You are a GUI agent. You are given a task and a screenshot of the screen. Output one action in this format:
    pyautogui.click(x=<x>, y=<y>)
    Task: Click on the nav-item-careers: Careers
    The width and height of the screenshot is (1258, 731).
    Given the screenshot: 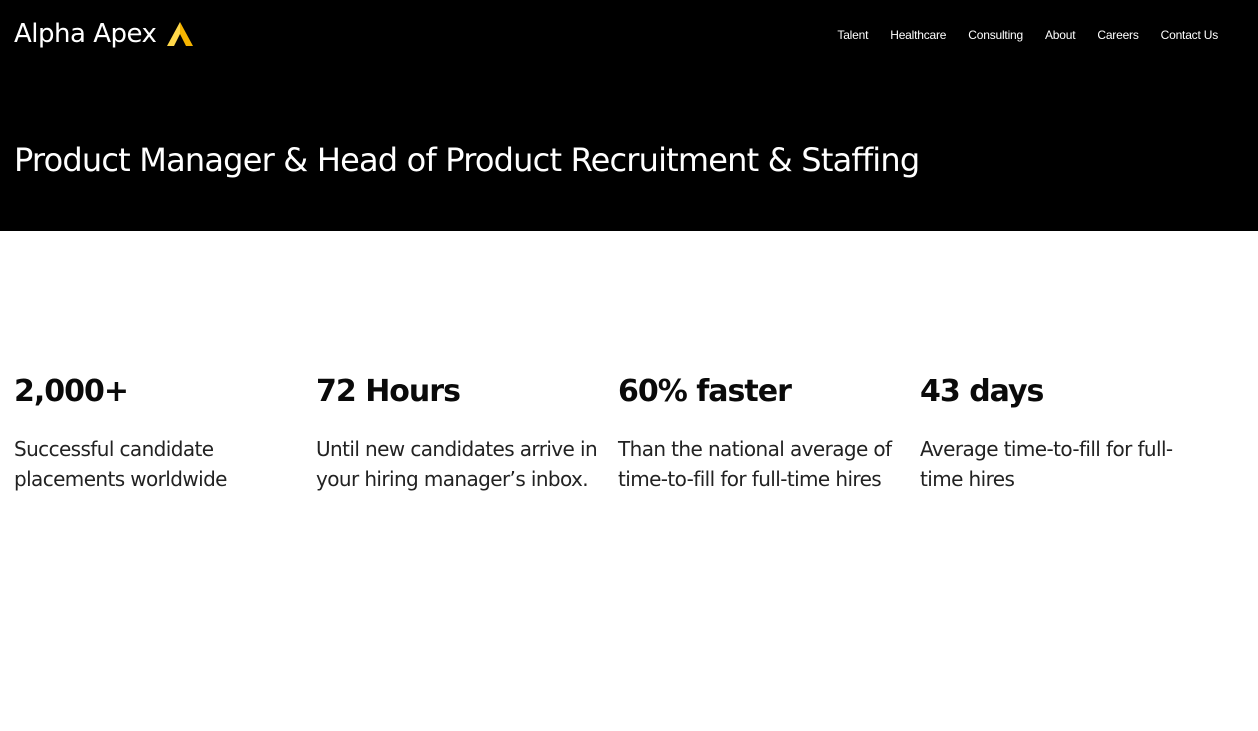 What is the action you would take?
    pyautogui.click(x=1117, y=35)
    